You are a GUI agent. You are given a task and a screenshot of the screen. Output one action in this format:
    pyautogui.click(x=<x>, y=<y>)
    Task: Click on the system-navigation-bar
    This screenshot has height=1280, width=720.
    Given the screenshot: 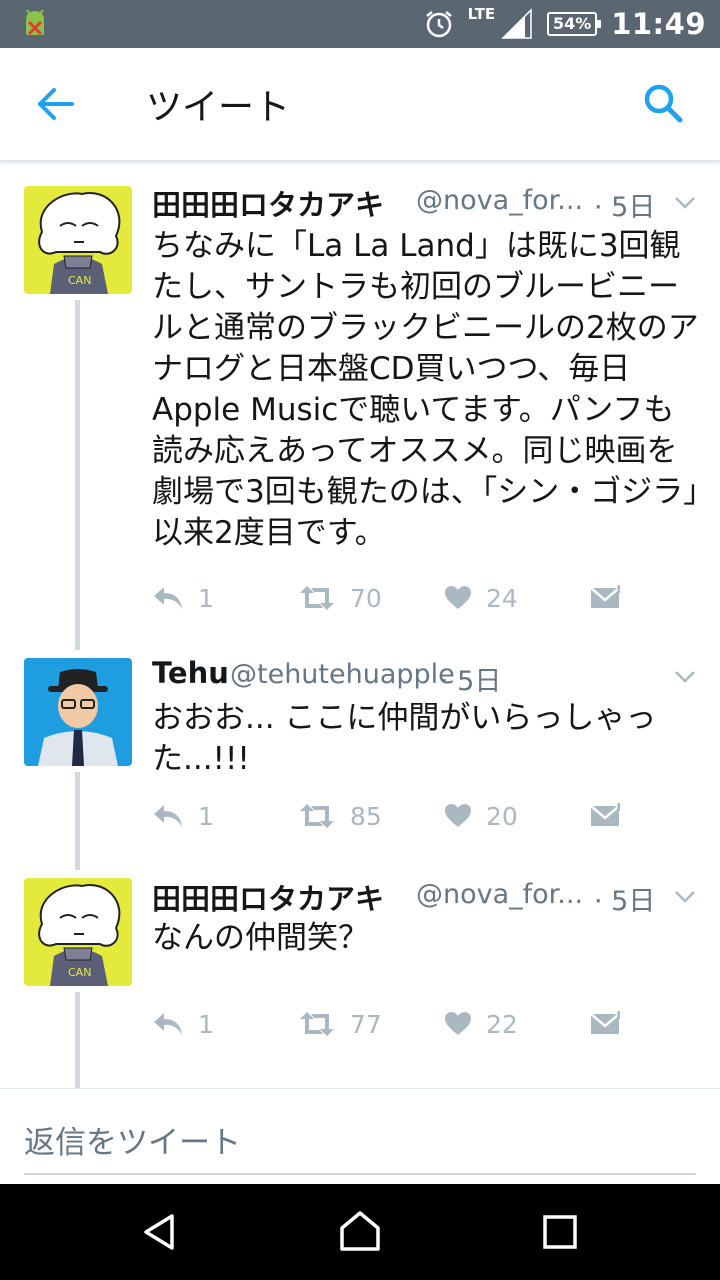 What is the action you would take?
    pyautogui.click(x=360, y=1232)
    